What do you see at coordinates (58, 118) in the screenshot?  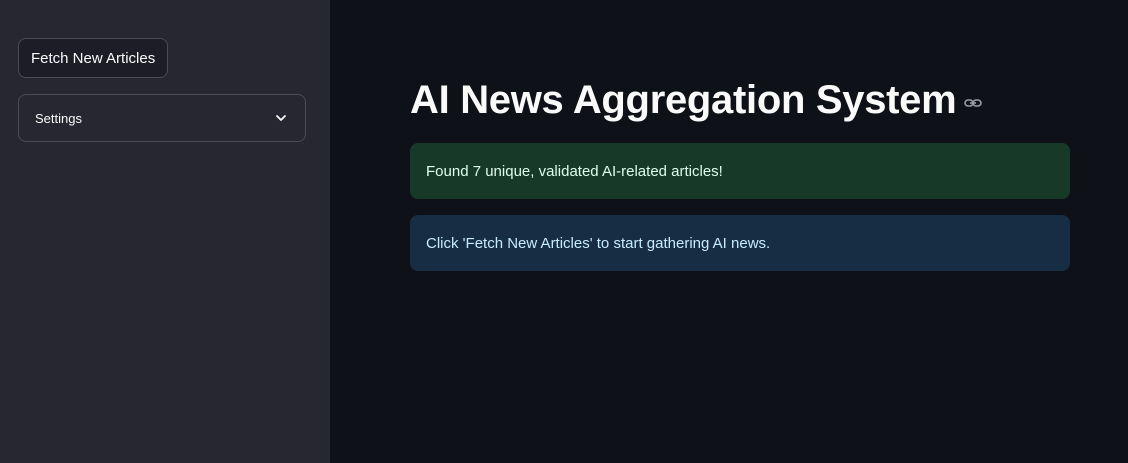 I see `settings-expander-label: Settings` at bounding box center [58, 118].